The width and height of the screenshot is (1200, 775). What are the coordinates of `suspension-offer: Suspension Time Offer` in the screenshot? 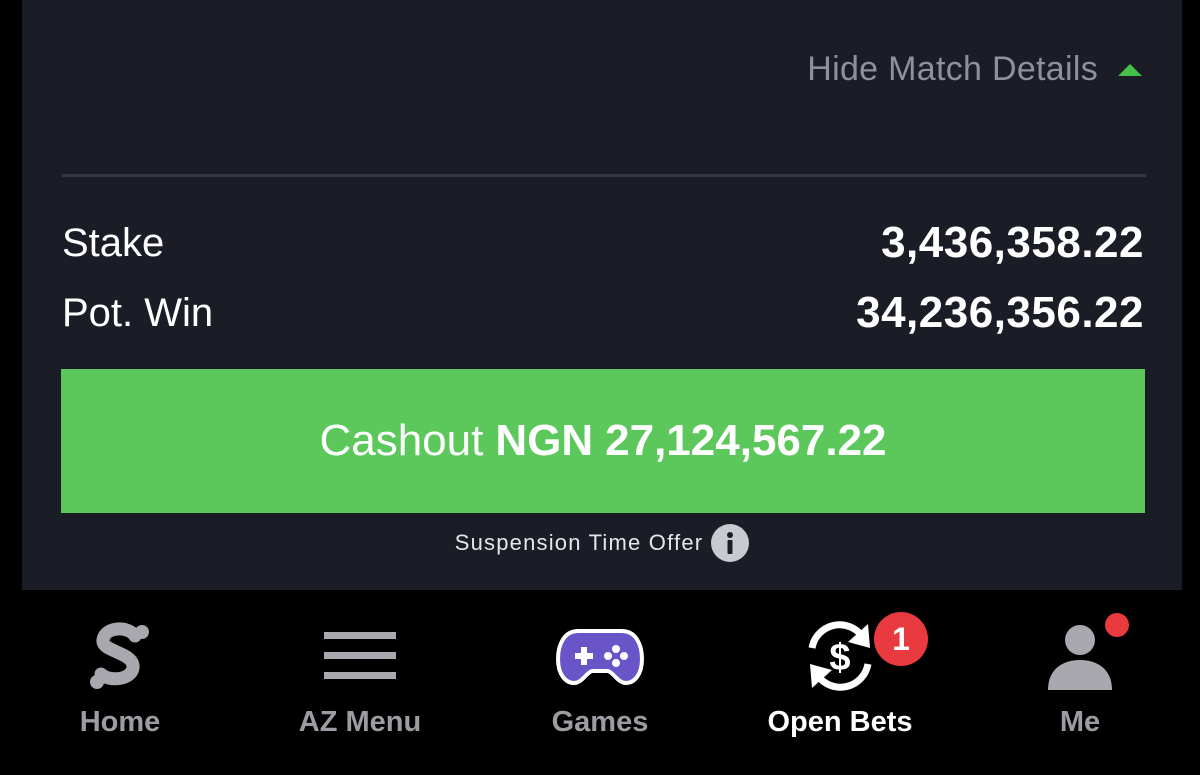 It's located at (602, 543).